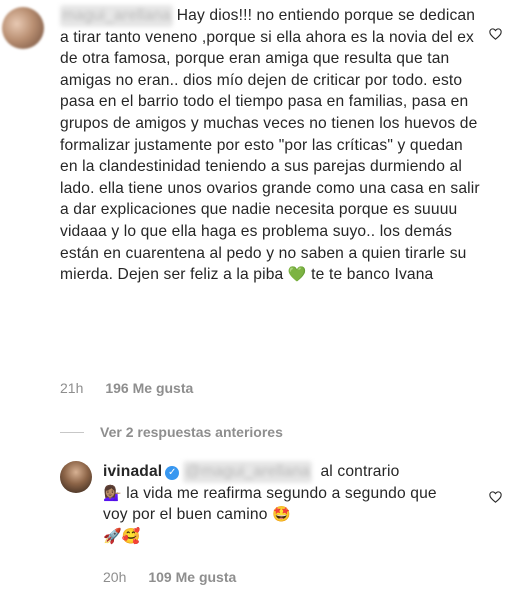 This screenshot has height=597, width=522. I want to click on view-replies-button: Ver 2 respuestas anteriores, so click(171, 432).